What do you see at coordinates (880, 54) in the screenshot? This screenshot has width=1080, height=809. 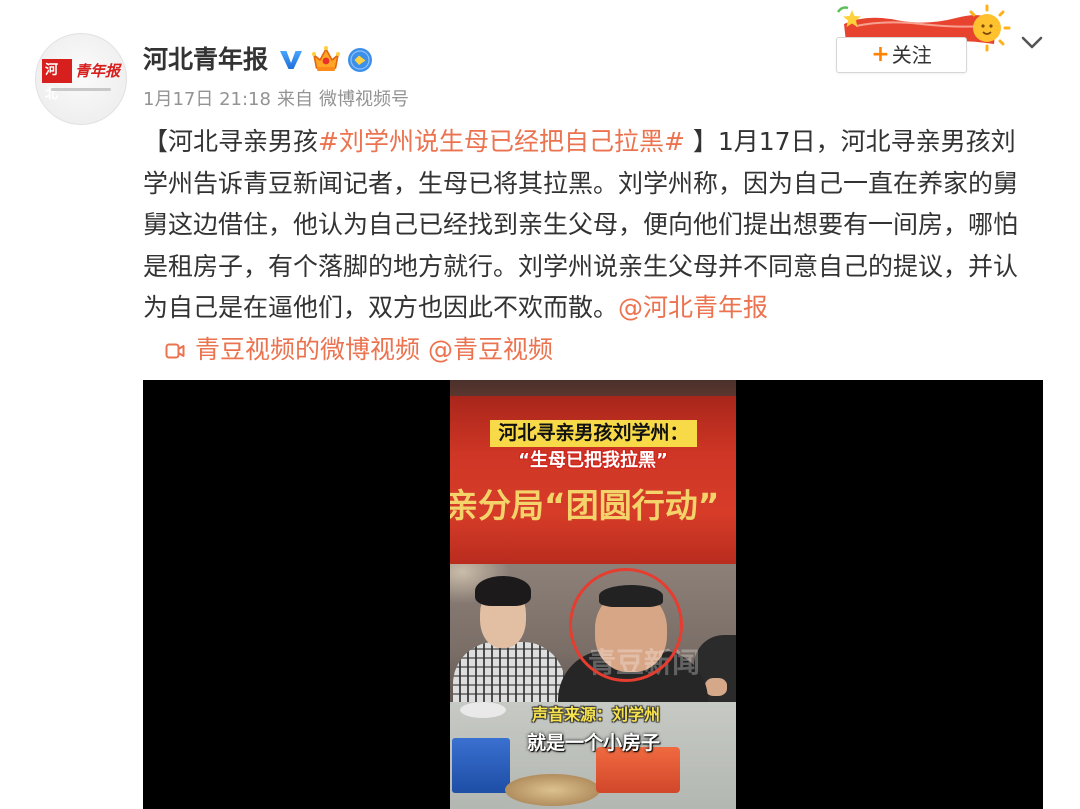 I see `follow-plus-icon: +` at bounding box center [880, 54].